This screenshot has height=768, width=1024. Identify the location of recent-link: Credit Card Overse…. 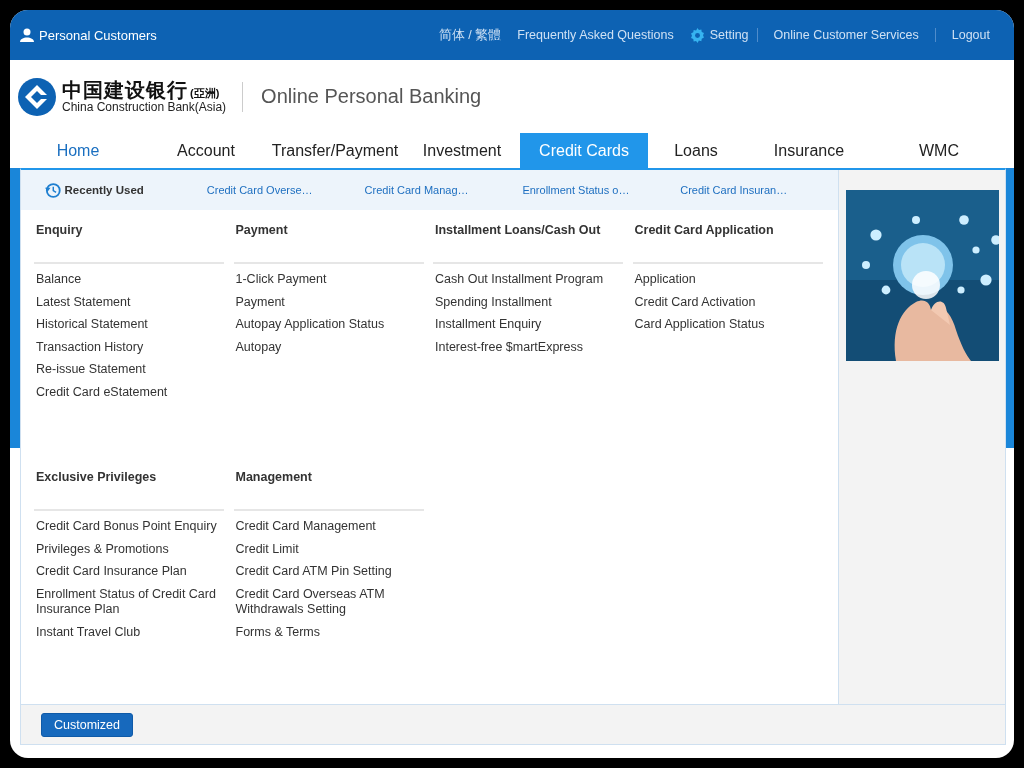
(285, 190).